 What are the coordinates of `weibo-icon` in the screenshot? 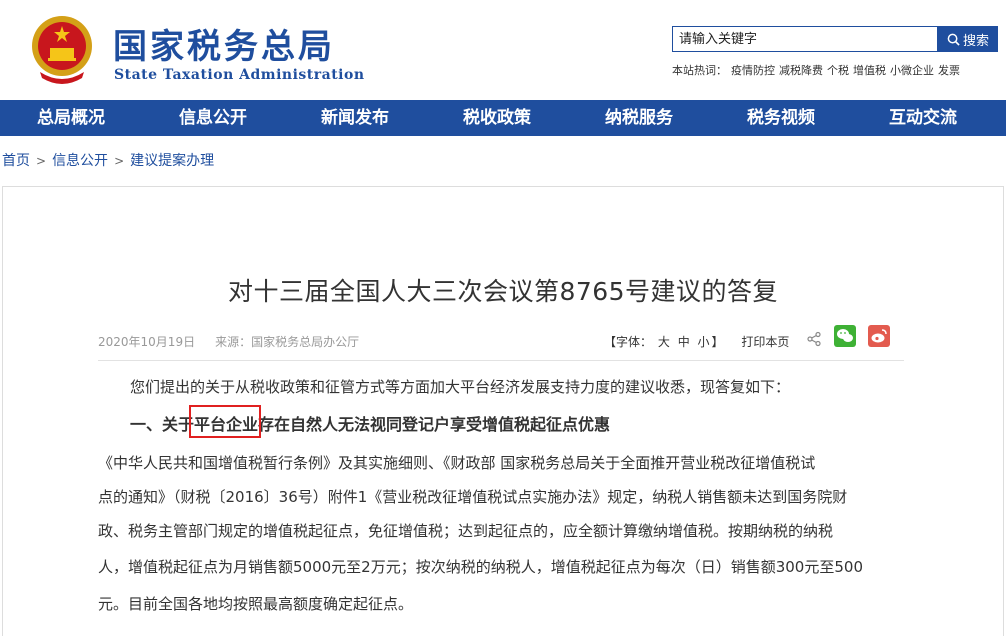 It's located at (879, 336).